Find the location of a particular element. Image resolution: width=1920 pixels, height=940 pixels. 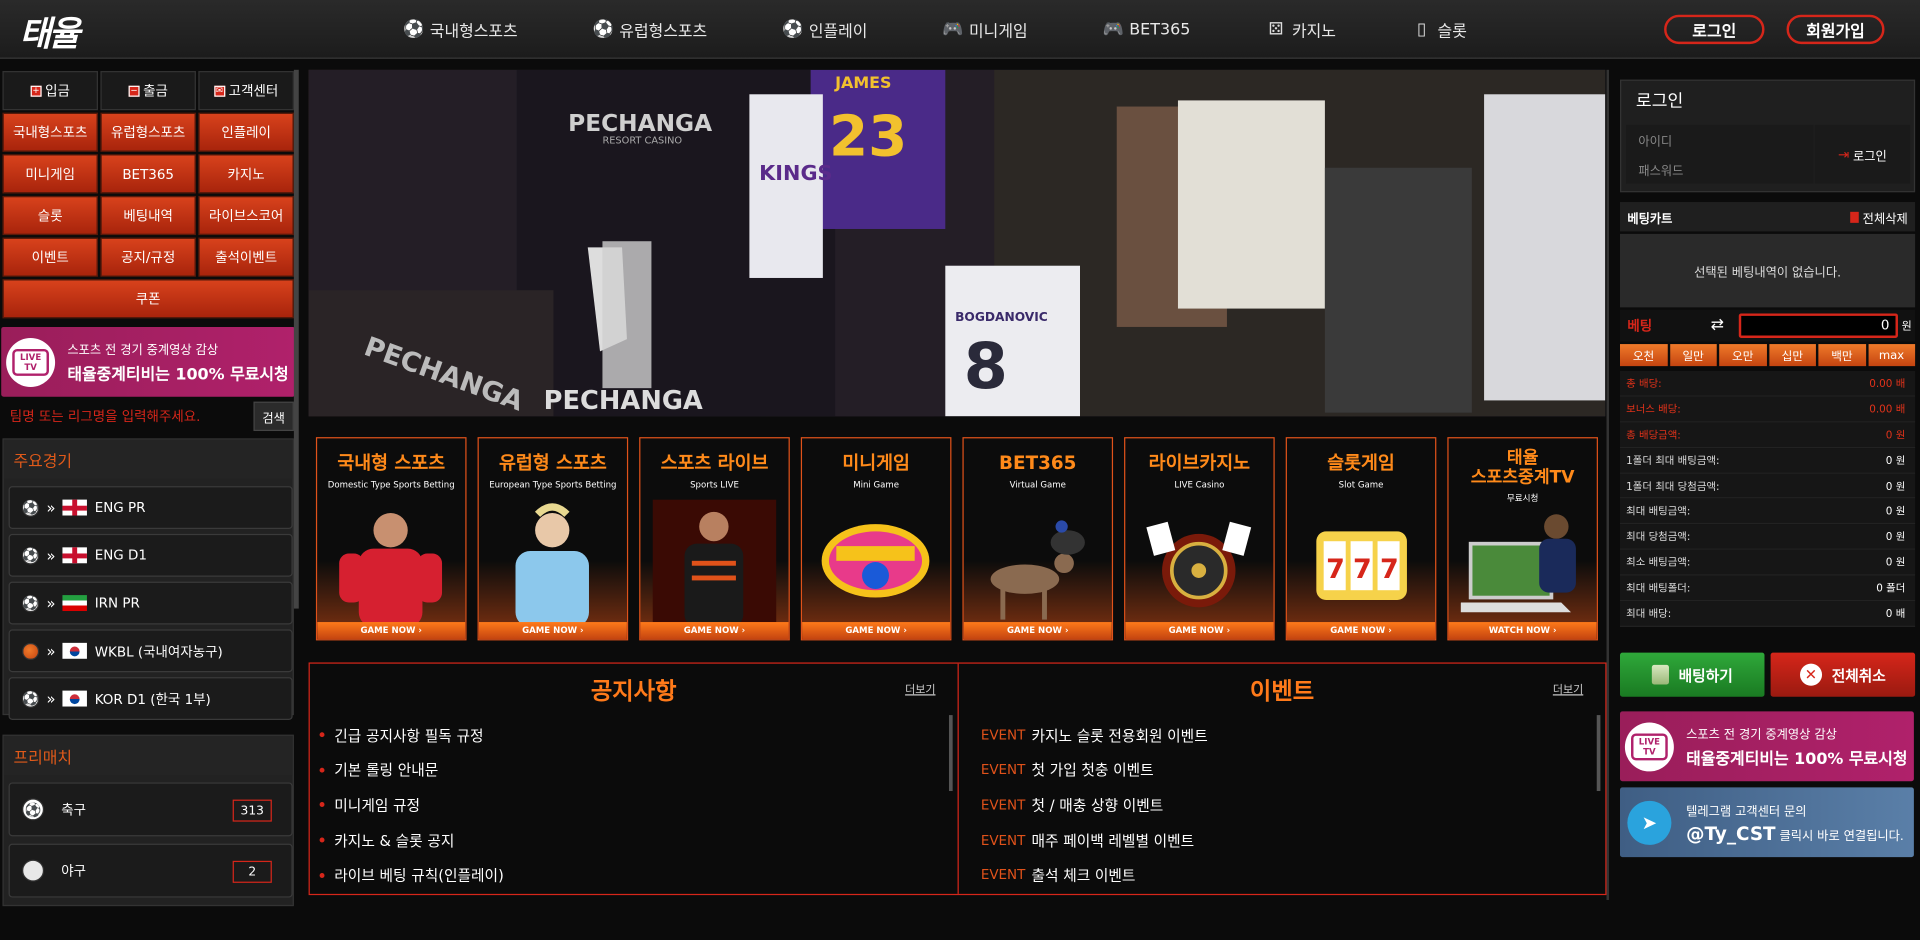

card-bet365: BET365 Virtual Game GAME NOW › is located at coordinates (1038, 539).